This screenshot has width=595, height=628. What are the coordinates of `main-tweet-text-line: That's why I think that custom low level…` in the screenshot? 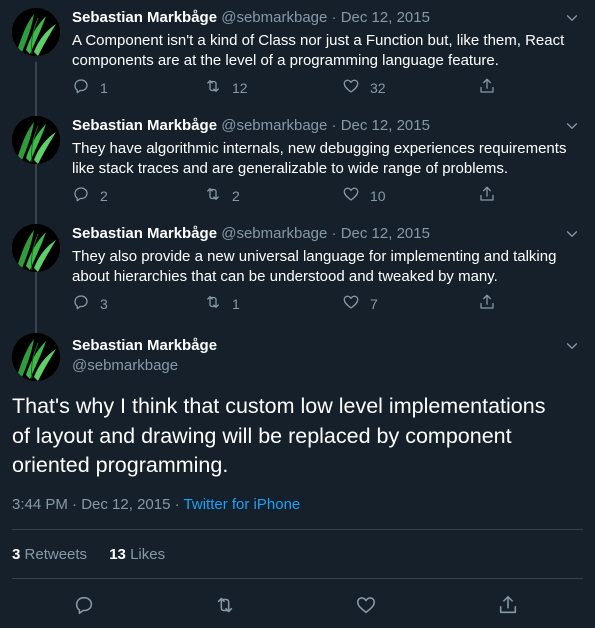 It's located at (279, 406).